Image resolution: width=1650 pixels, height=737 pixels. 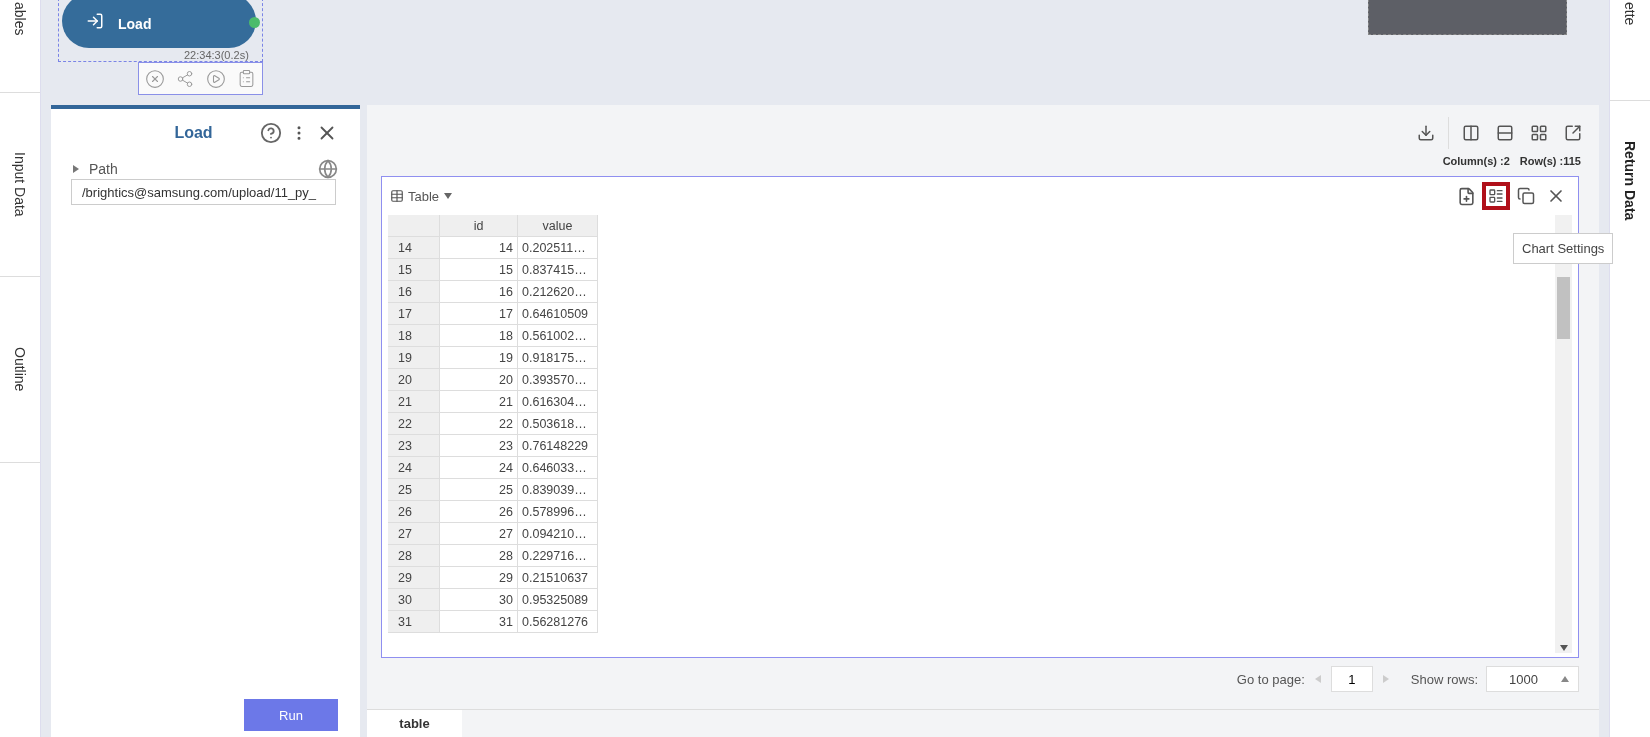 What do you see at coordinates (414, 402) in the screenshot?
I see `row-number: 21` at bounding box center [414, 402].